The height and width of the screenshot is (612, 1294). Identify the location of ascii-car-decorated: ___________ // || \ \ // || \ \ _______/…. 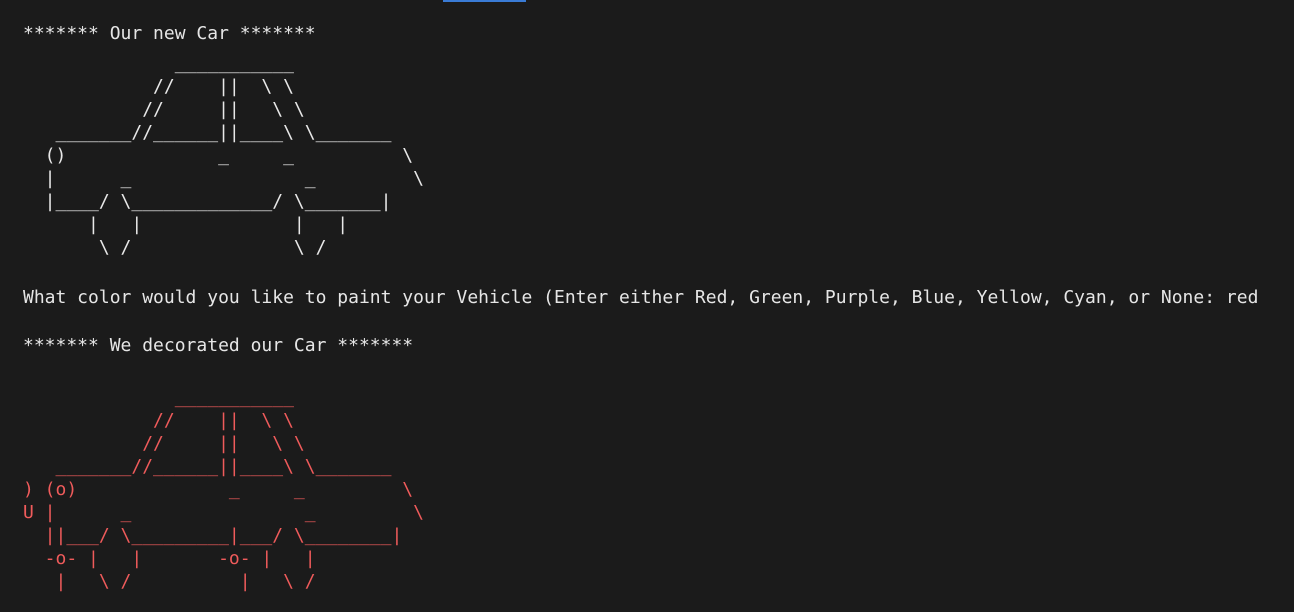
(223, 489).